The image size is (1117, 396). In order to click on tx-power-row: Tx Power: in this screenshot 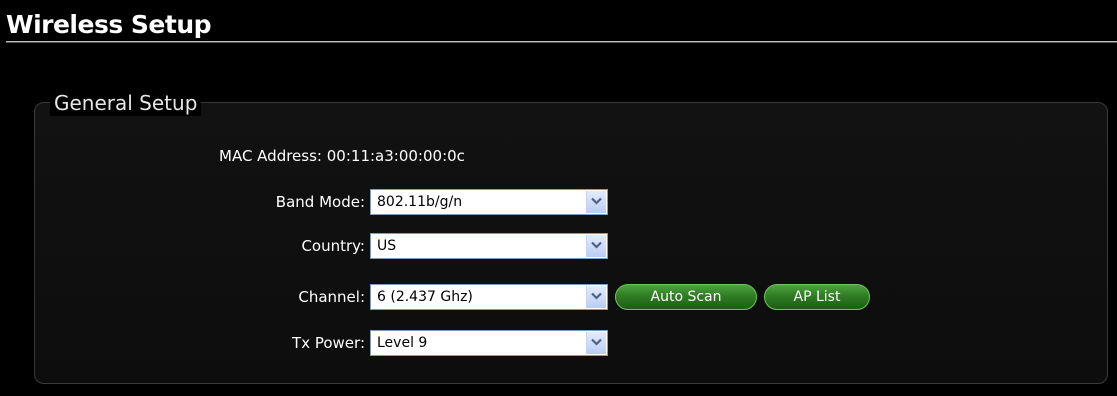, I will do `click(272, 343)`.